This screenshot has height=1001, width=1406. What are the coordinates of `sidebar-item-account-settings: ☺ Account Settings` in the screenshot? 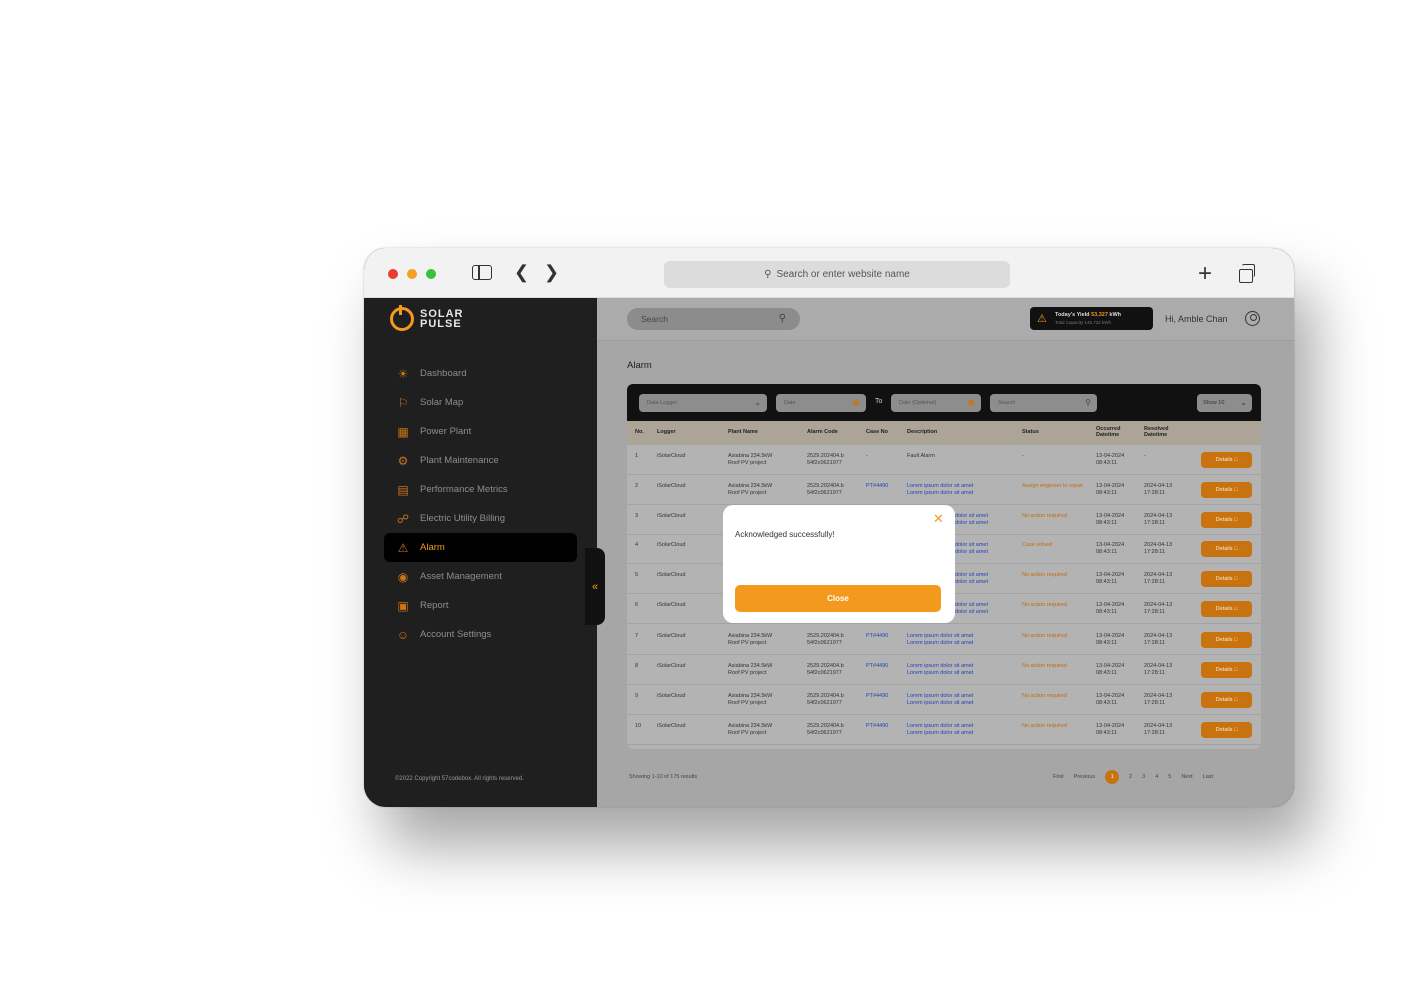 It's located at (480, 634).